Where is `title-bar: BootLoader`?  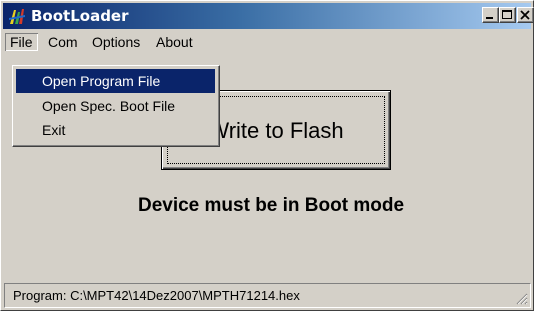 title-bar: BootLoader is located at coordinates (268, 16).